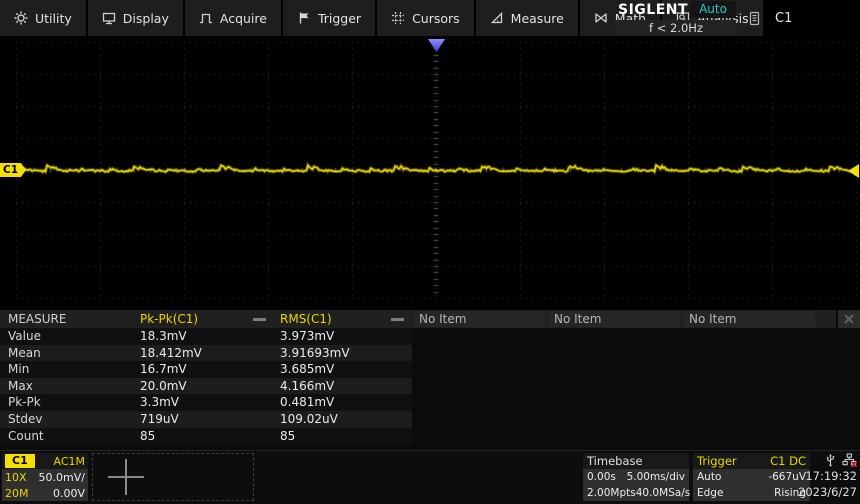 The image size is (860, 504). What do you see at coordinates (601, 477) in the screenshot?
I see `timebase-delay: 0.00s` at bounding box center [601, 477].